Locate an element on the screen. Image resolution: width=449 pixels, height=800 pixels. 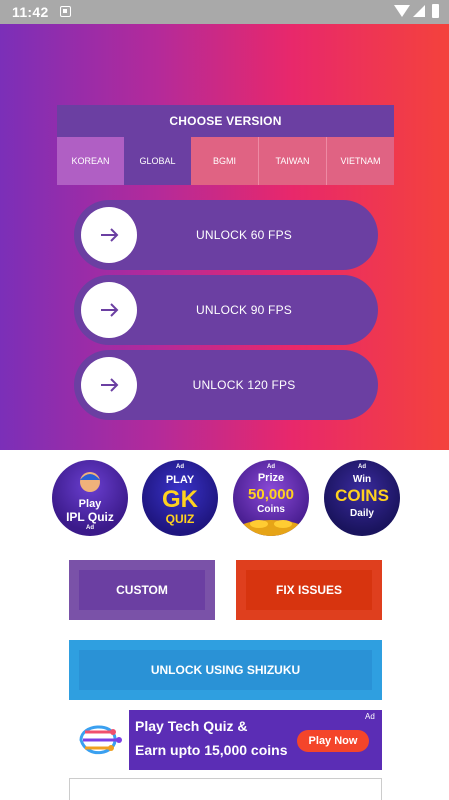
tab-bgmi: BGMI is located at coordinates (224, 161).